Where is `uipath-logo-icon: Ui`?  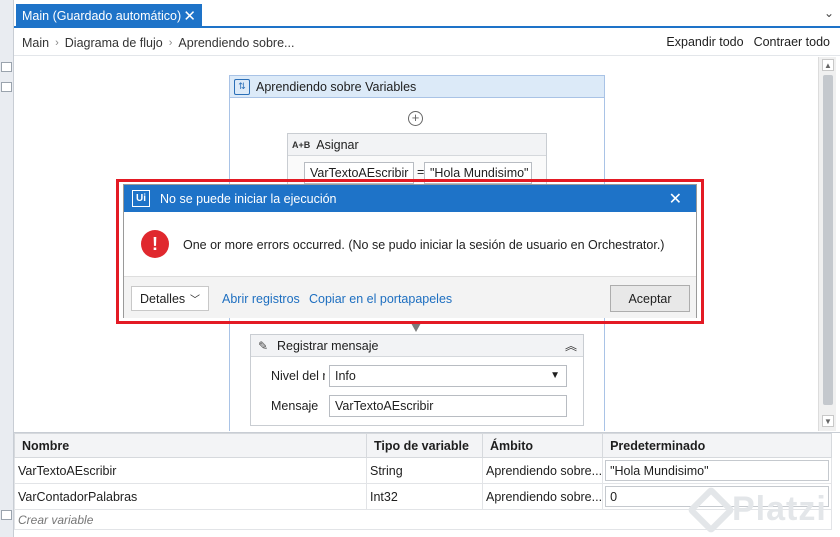
uipath-logo-icon: Ui is located at coordinates (141, 198).